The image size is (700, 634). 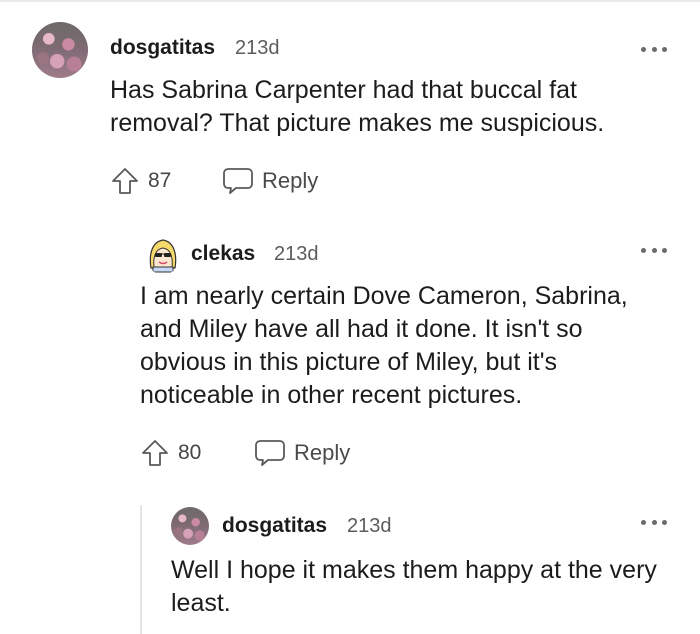 I want to click on upvote-count: 80, so click(x=190, y=452).